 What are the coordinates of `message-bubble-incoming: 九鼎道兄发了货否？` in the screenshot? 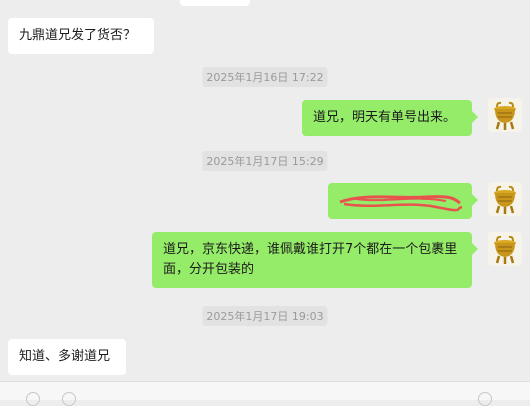 It's located at (81, 36).